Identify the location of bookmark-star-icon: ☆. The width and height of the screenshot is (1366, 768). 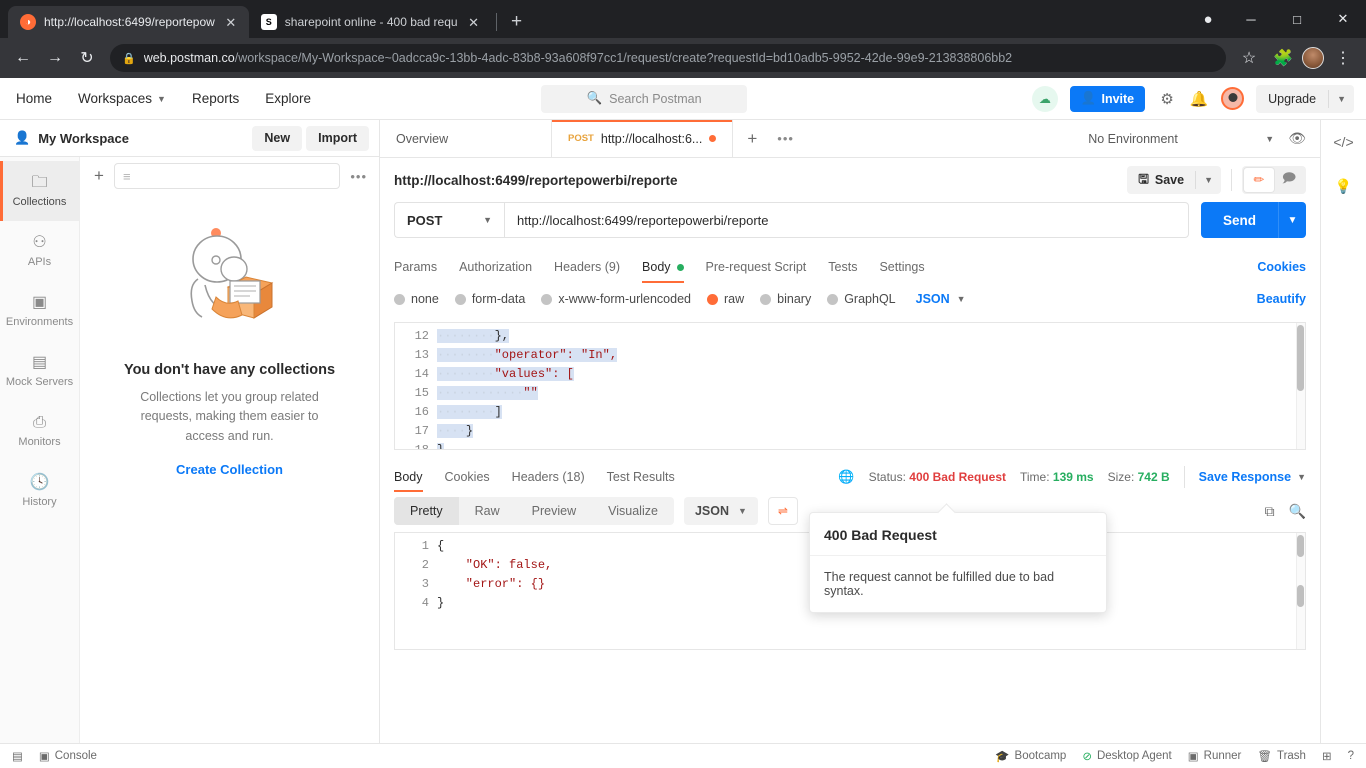
(1249, 58).